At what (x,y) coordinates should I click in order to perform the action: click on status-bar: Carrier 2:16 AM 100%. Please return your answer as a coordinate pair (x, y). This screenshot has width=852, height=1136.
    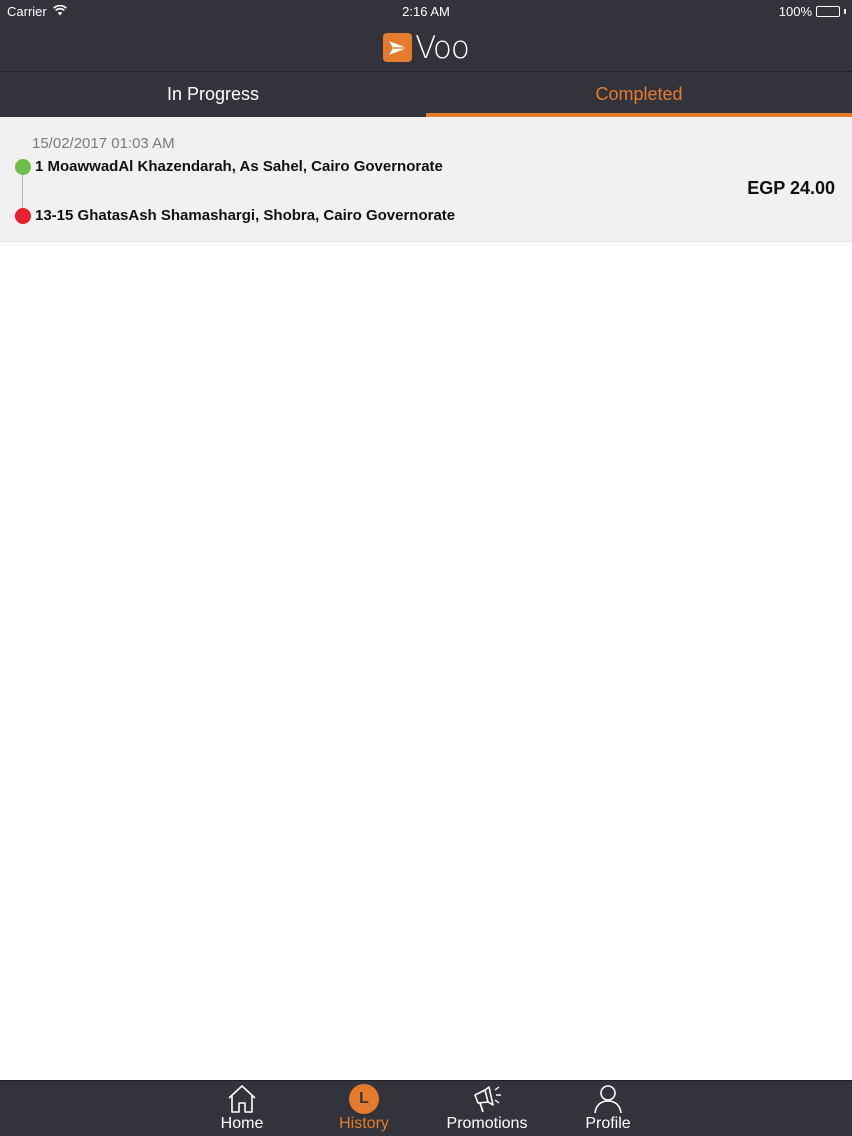
    Looking at the image, I should click on (426, 12).